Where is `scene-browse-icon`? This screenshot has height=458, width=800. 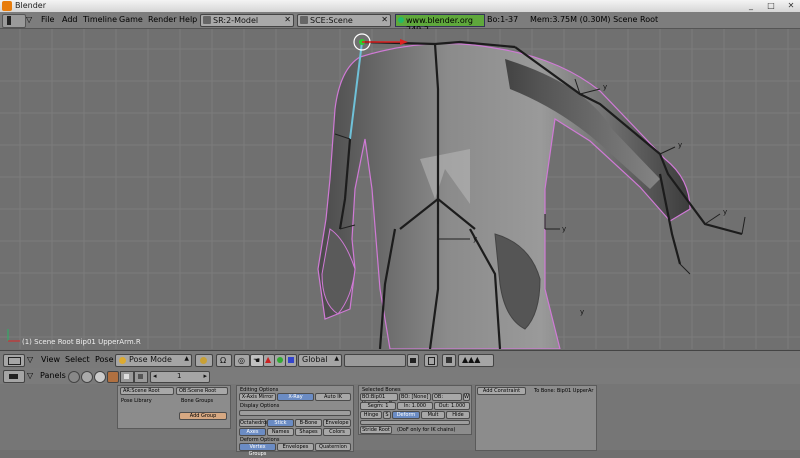 scene-browse-icon is located at coordinates (304, 20).